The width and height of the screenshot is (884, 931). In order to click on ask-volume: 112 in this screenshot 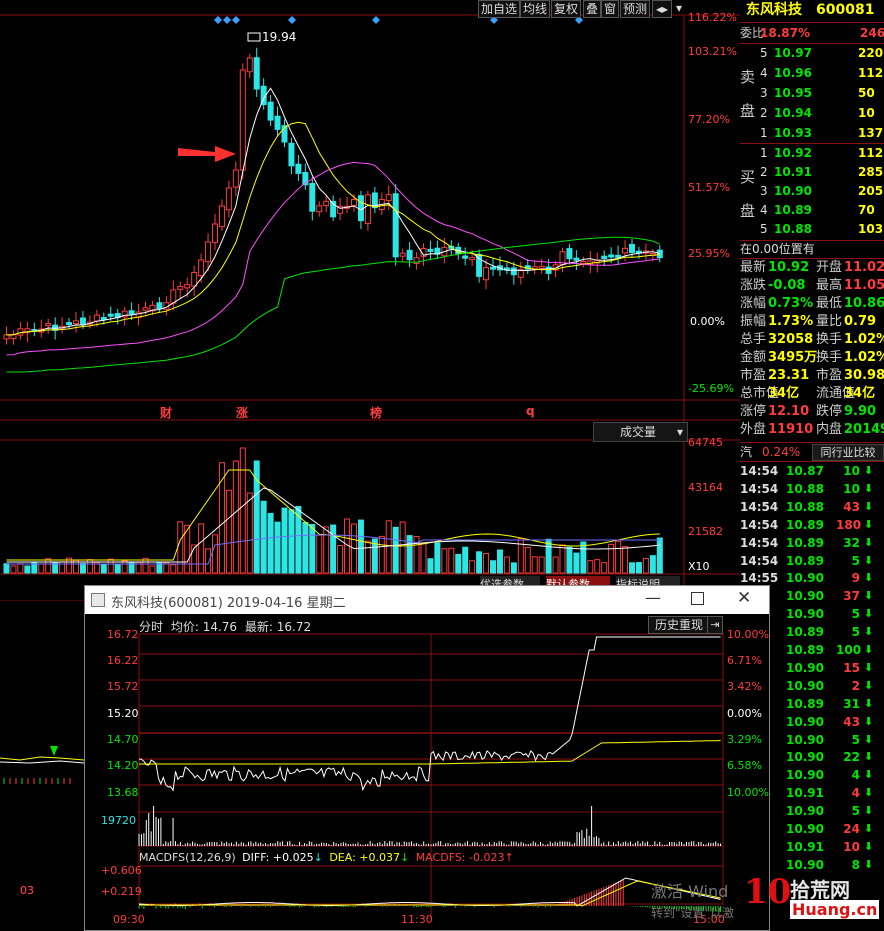, I will do `click(871, 73)`.